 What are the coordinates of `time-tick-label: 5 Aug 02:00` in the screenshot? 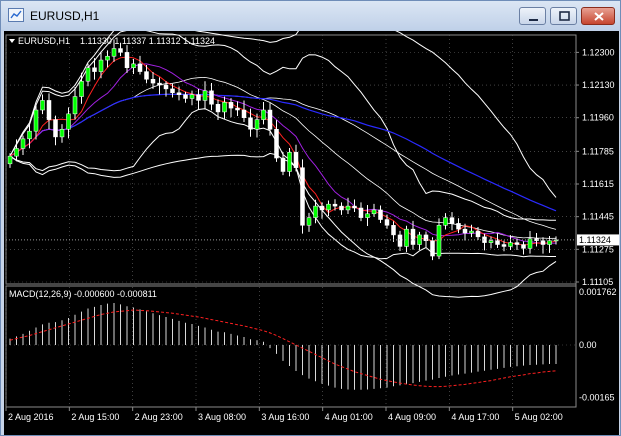 It's located at (539, 417).